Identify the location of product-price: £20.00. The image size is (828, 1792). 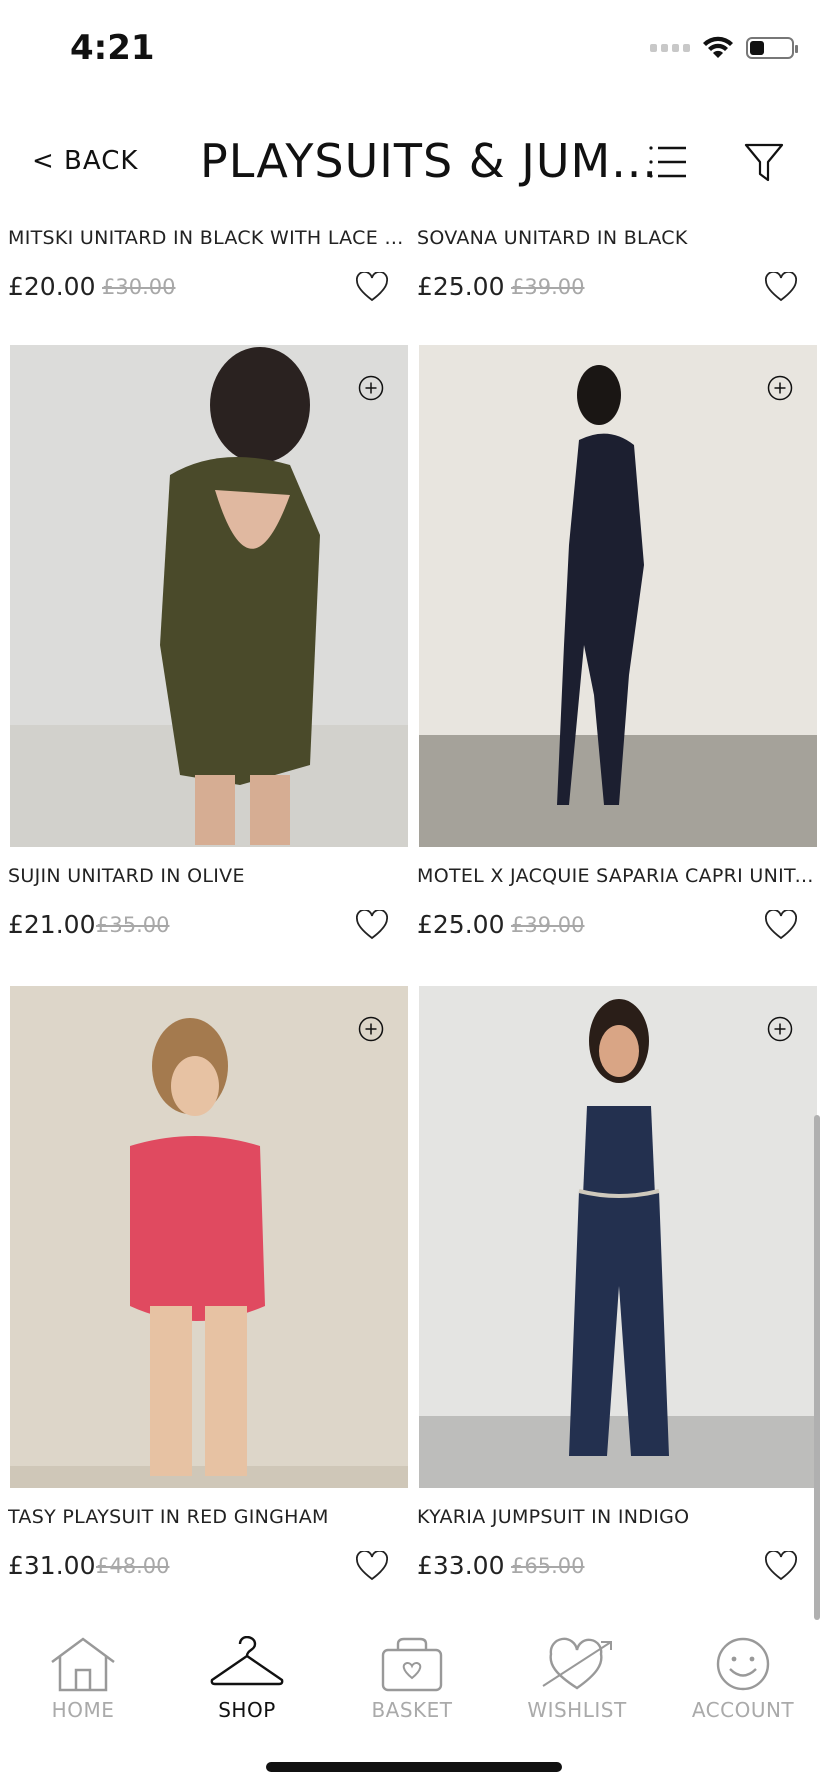
(52, 286).